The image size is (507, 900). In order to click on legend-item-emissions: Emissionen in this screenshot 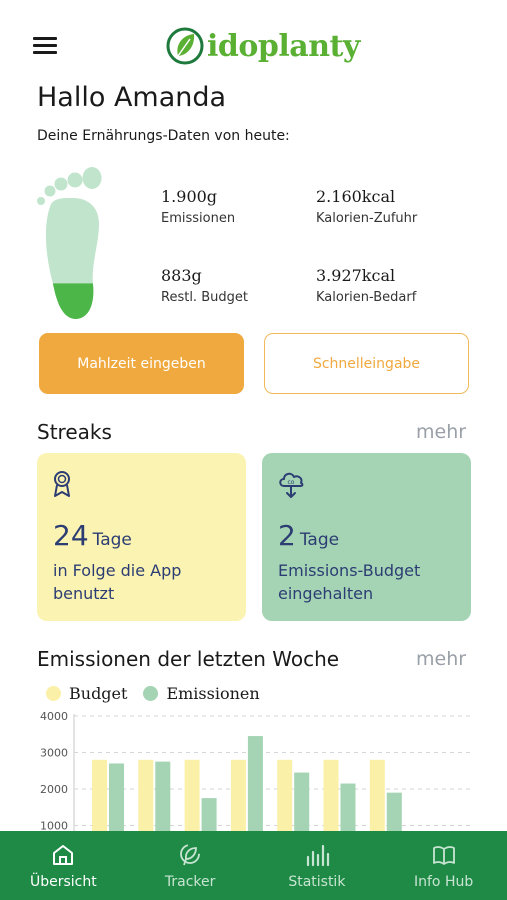, I will do `click(201, 693)`.